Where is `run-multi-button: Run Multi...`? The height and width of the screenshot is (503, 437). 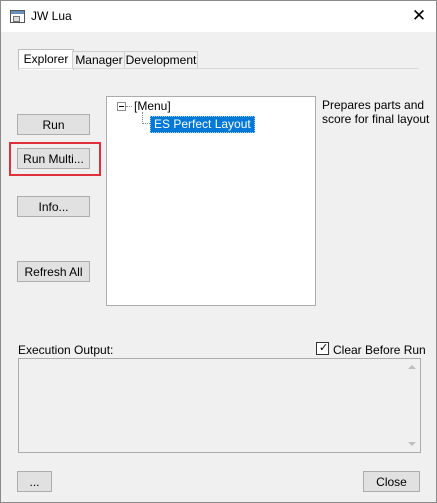
run-multi-button: Run Multi... is located at coordinates (53, 158).